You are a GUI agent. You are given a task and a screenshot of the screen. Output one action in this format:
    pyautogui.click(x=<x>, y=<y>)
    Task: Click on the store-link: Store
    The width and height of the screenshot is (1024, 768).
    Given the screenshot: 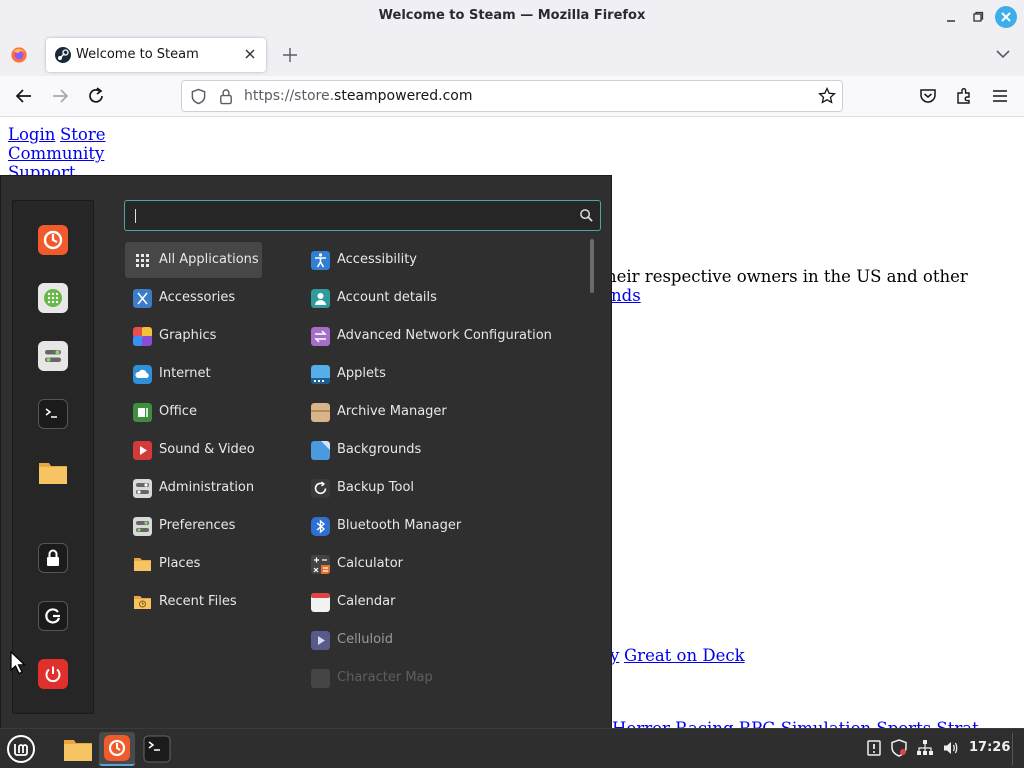 What is the action you would take?
    pyautogui.click(x=83, y=134)
    